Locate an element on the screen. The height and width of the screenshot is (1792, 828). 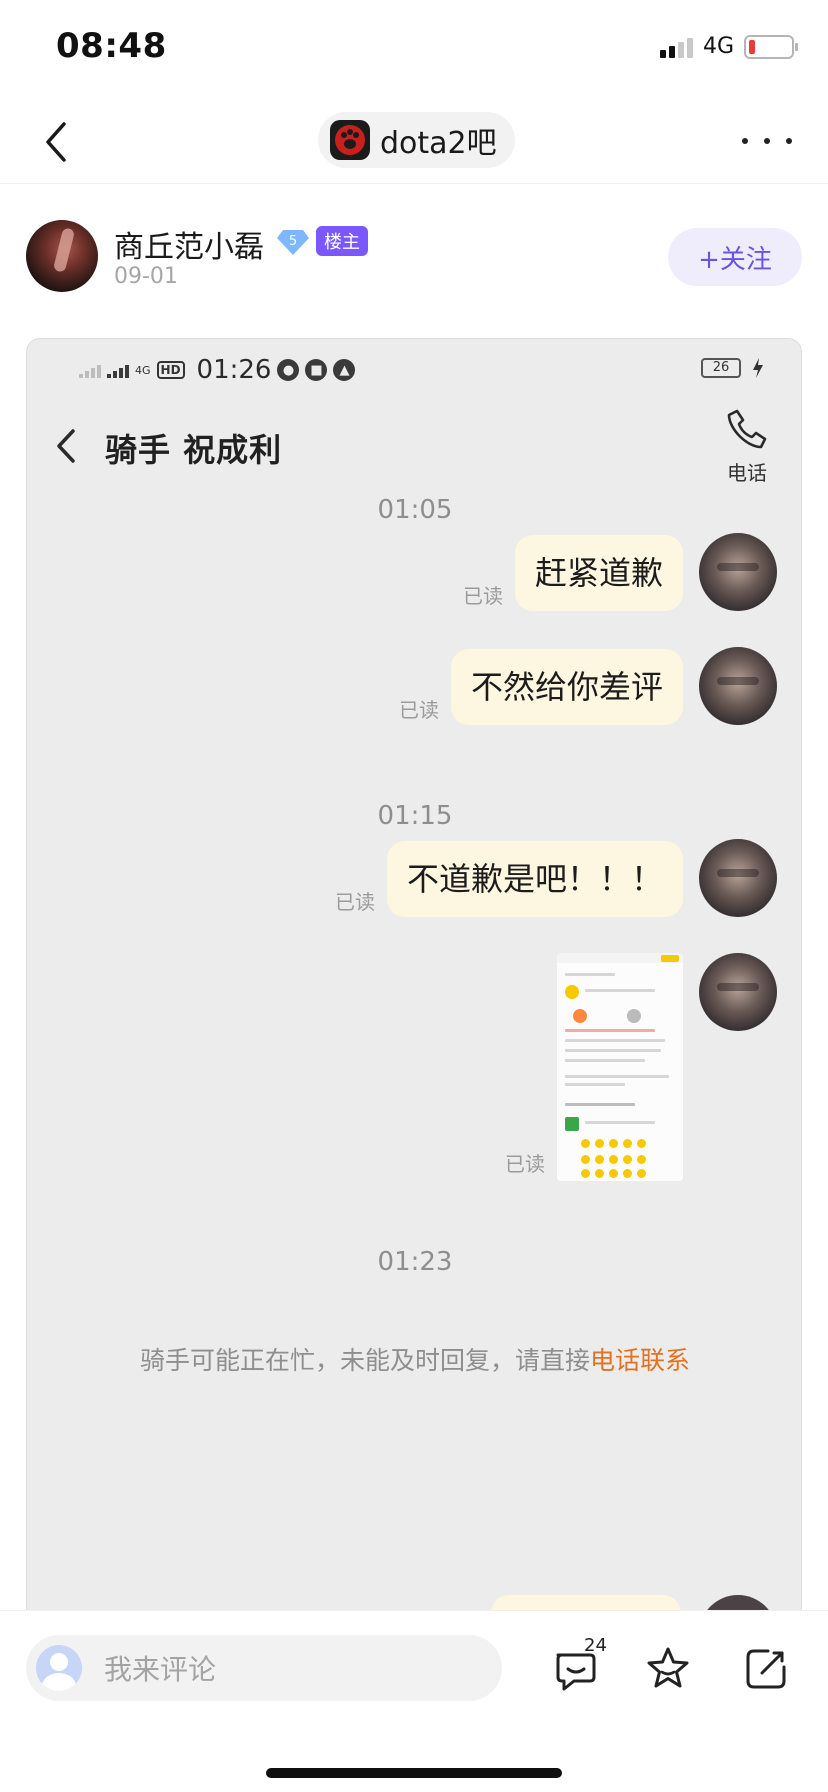
message-row: 已读 不然给你差评 is located at coordinates (588, 686).